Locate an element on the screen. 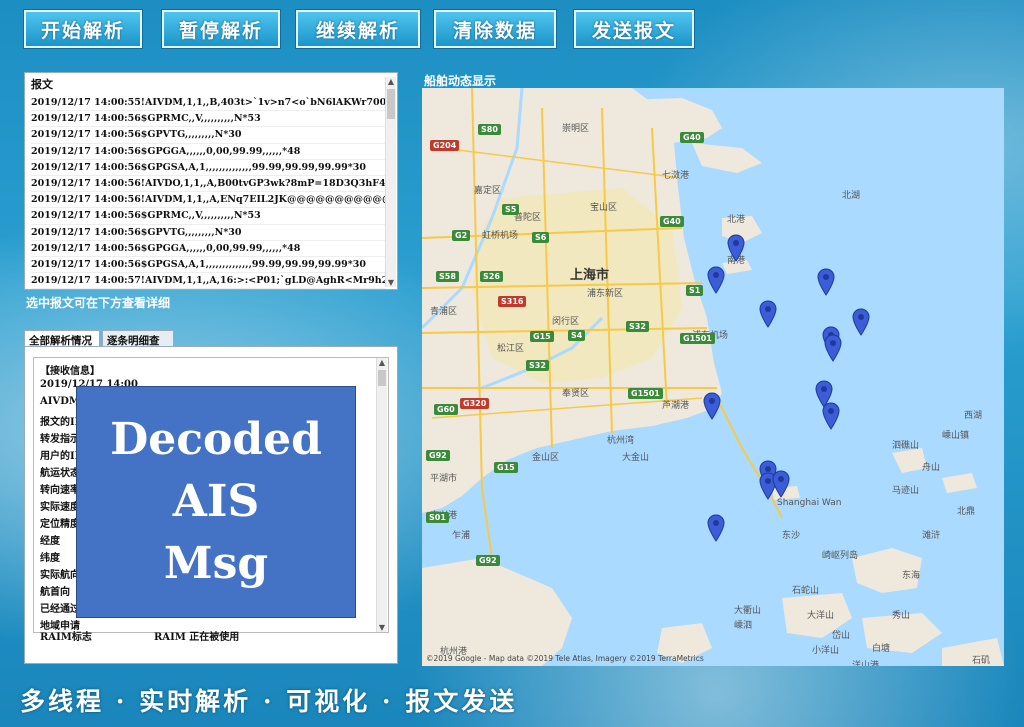  map-place-label: 崎岖列岛 is located at coordinates (840, 556).